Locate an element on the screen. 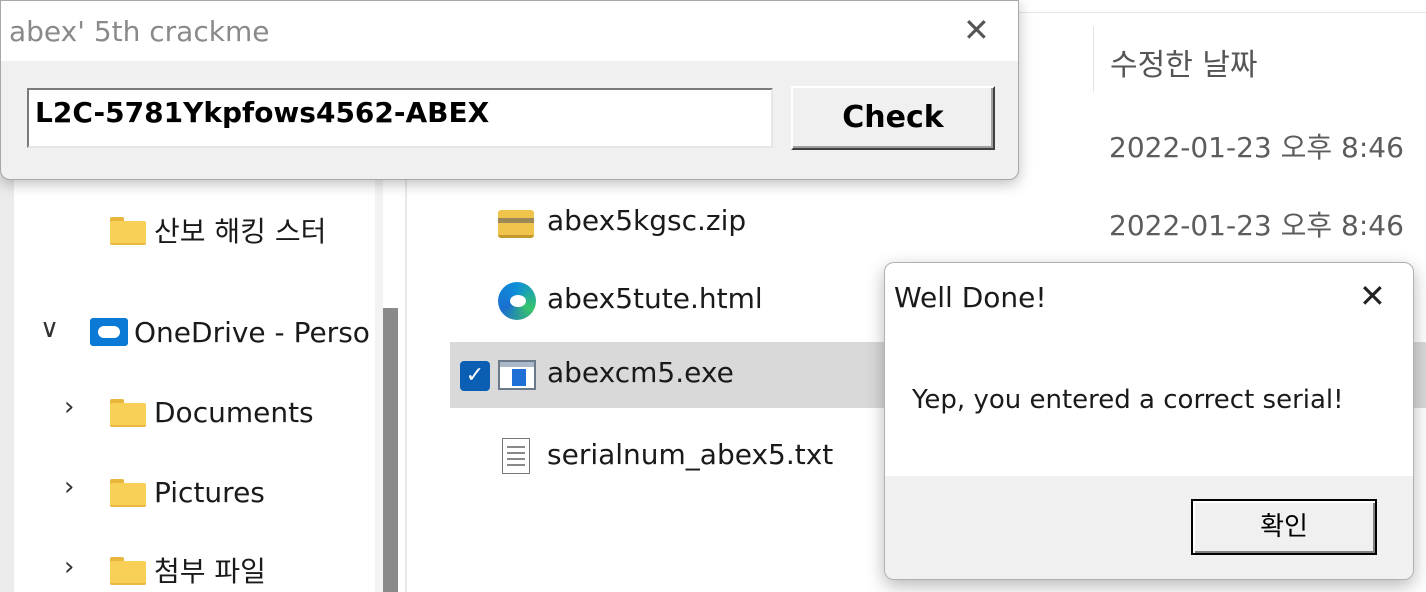 The height and width of the screenshot is (592, 1426). edge-icon is located at coordinates (517, 301).